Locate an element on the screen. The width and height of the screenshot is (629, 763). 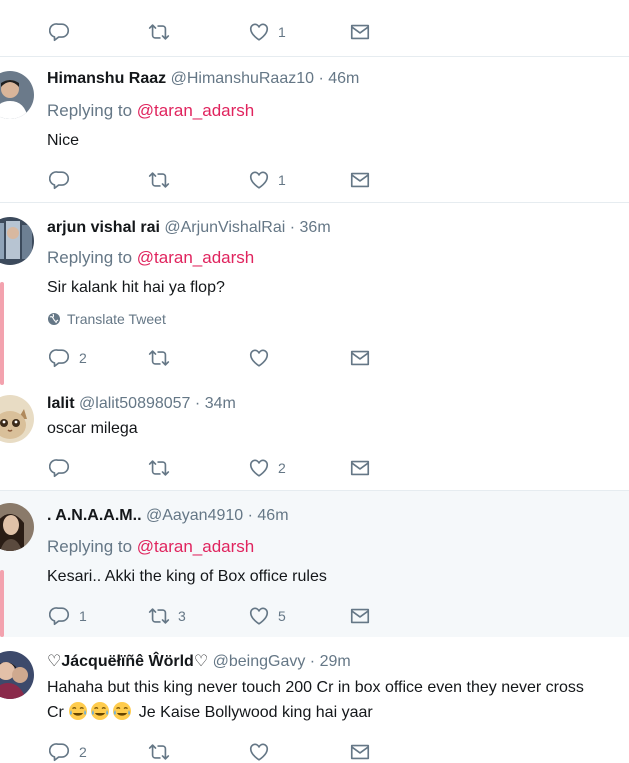
author-handle: @beingGavy is located at coordinates (259, 661).